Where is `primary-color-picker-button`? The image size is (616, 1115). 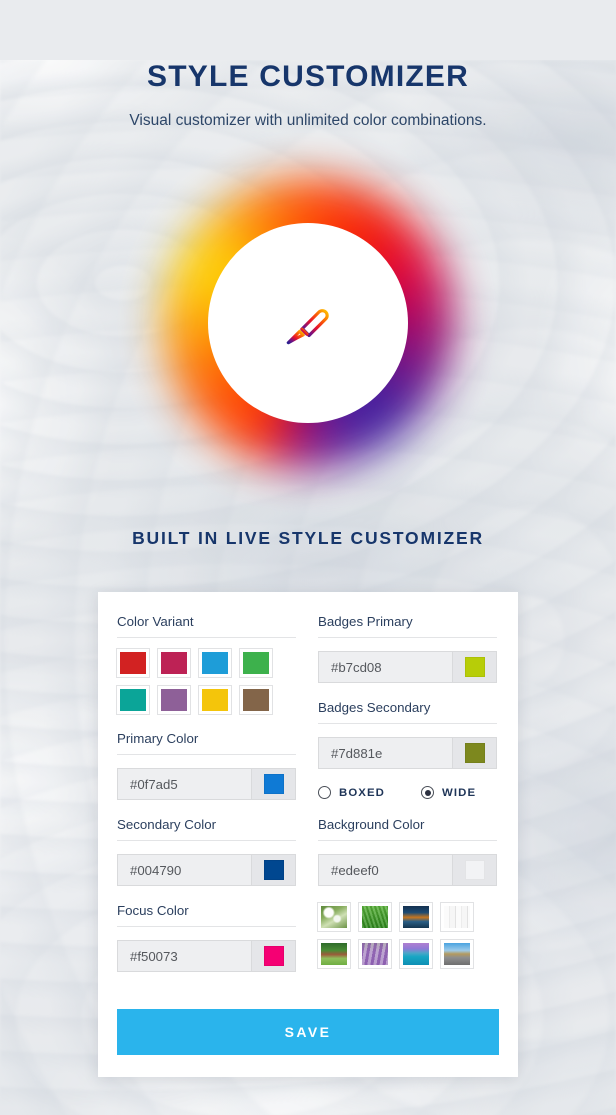
primary-color-picker-button is located at coordinates (273, 784).